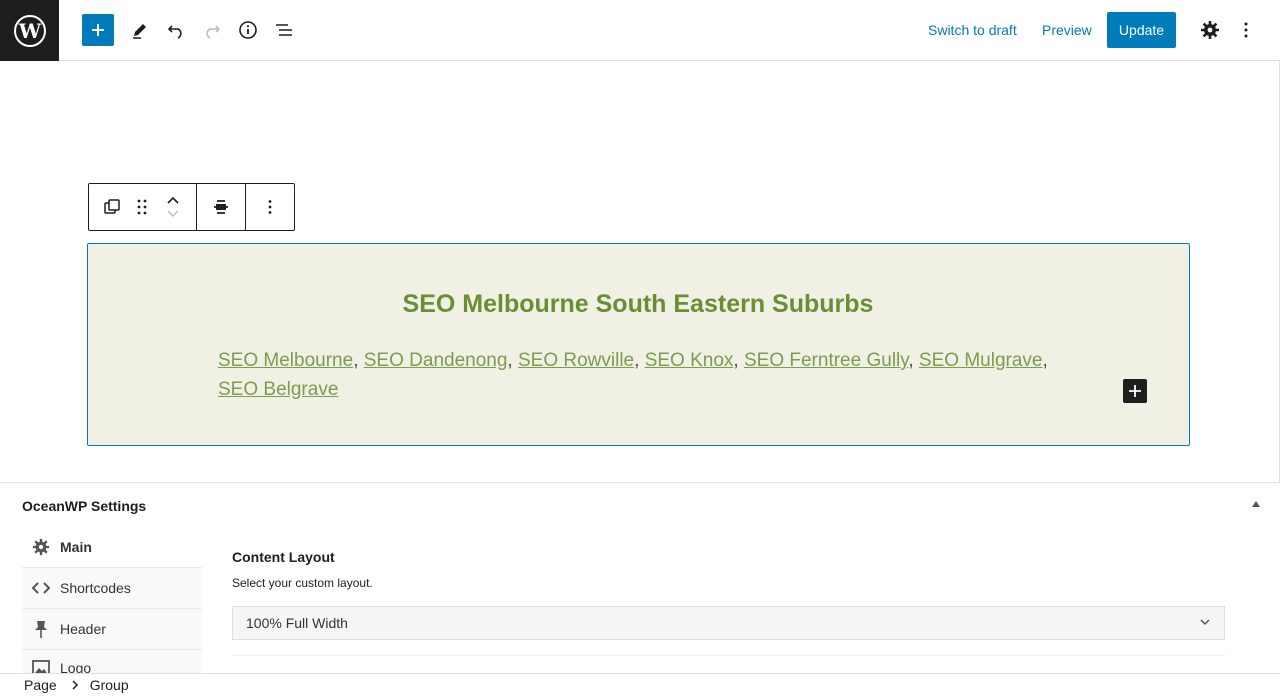 This screenshot has width=1280, height=696. I want to click on breadcrumb-group: Group, so click(109, 685).